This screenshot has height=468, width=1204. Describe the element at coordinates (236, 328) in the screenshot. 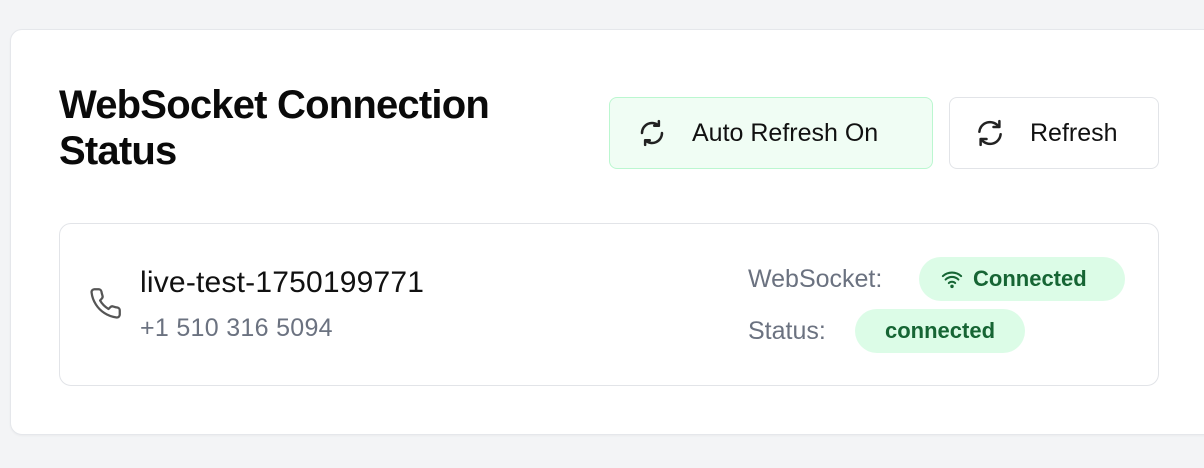

I see `phone-number: +1 510 316 5094` at that location.